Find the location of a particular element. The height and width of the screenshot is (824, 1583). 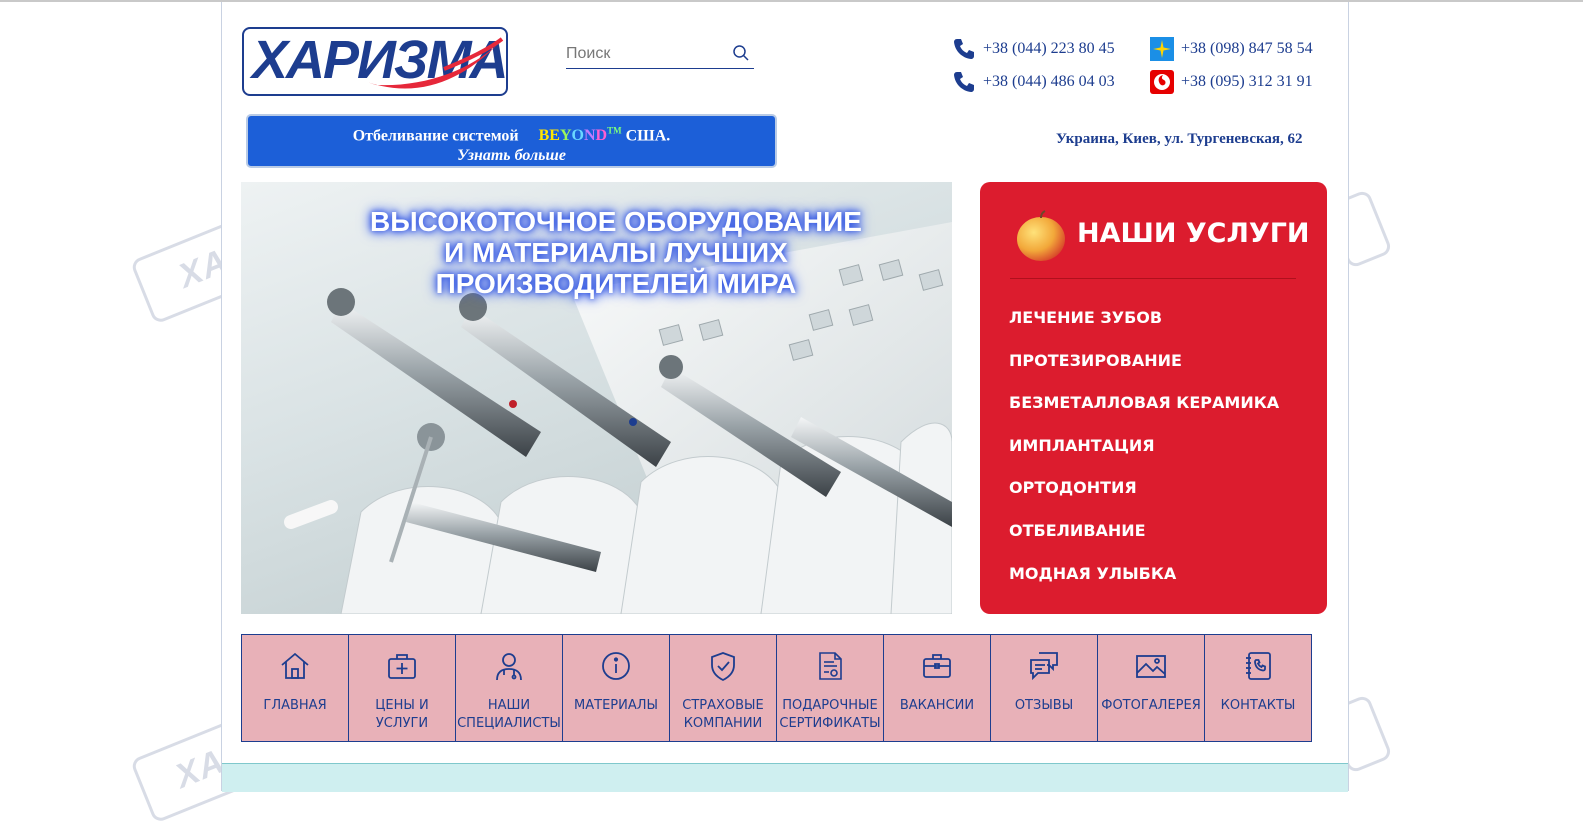

nav-item-materials: МАТЕРИАЛЫ is located at coordinates (616, 688).